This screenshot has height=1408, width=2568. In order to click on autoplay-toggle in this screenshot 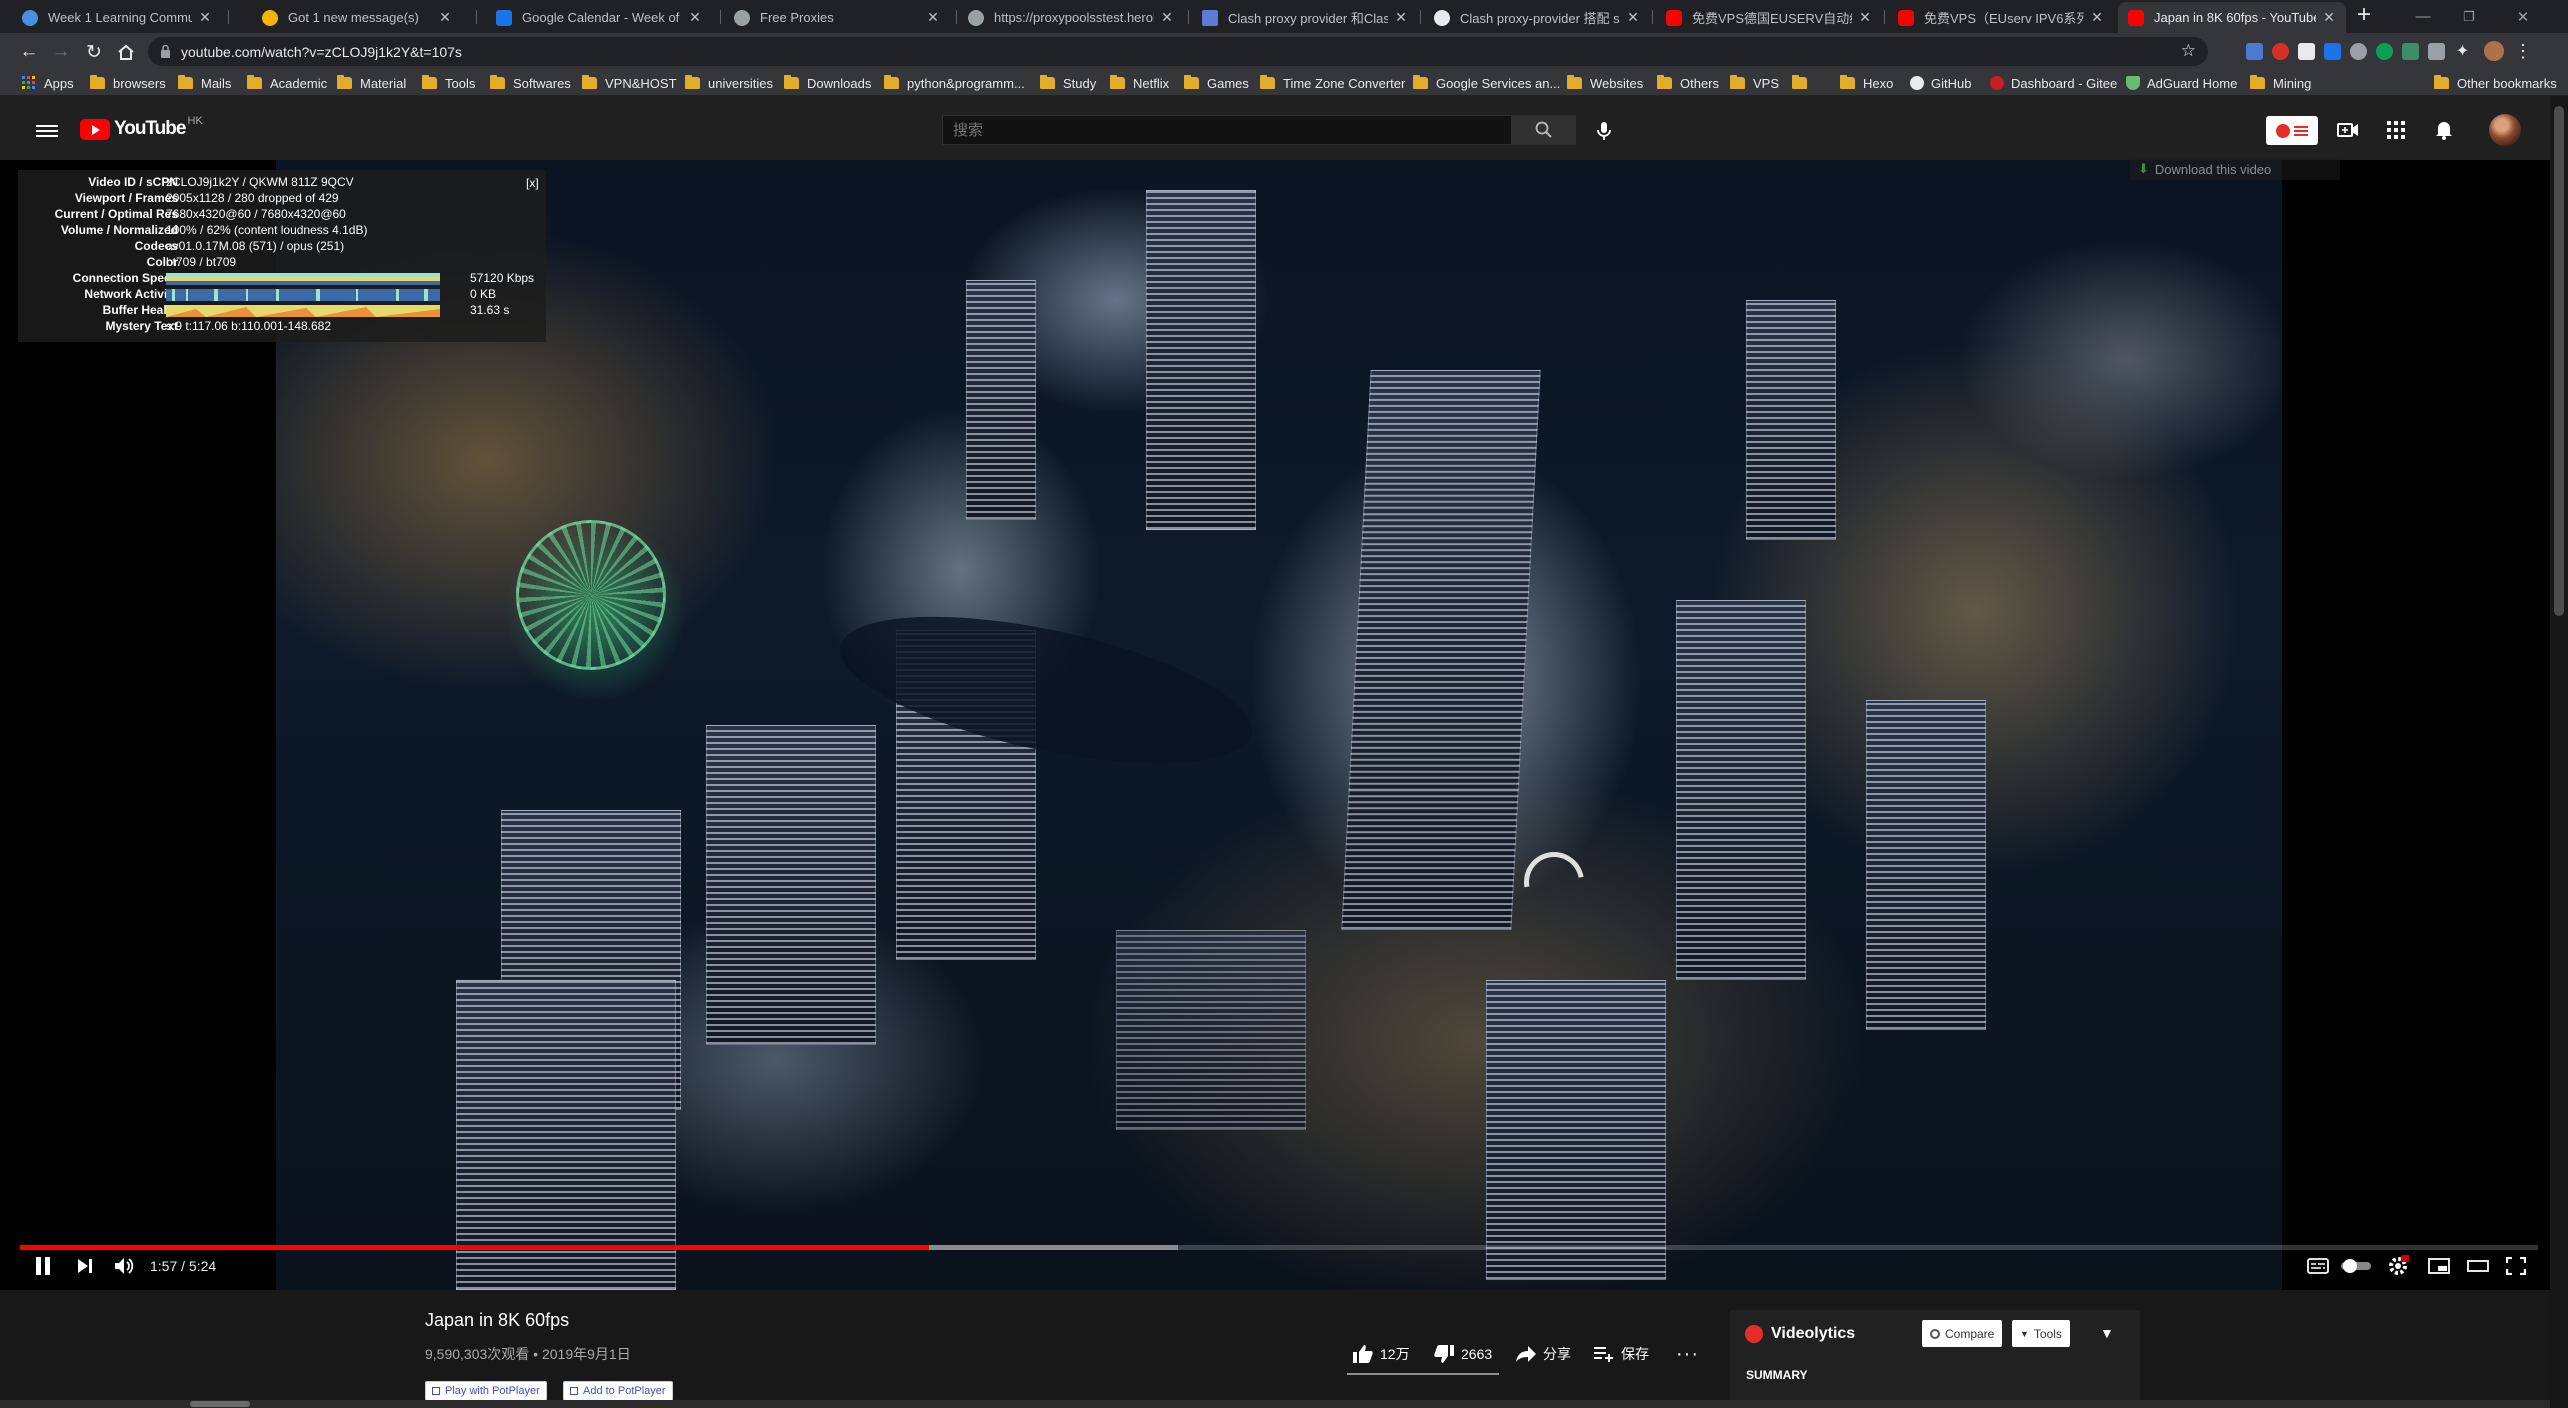, I will do `click(2356, 1266)`.